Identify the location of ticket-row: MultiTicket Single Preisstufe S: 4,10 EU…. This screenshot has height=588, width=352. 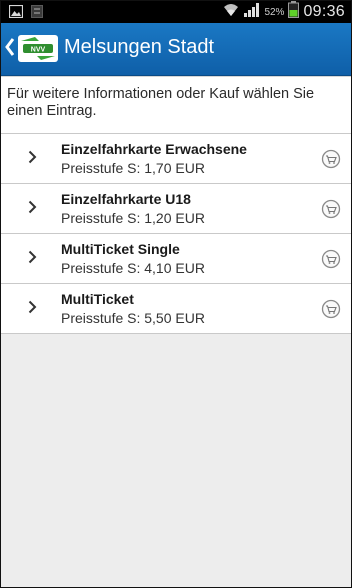
(176, 259).